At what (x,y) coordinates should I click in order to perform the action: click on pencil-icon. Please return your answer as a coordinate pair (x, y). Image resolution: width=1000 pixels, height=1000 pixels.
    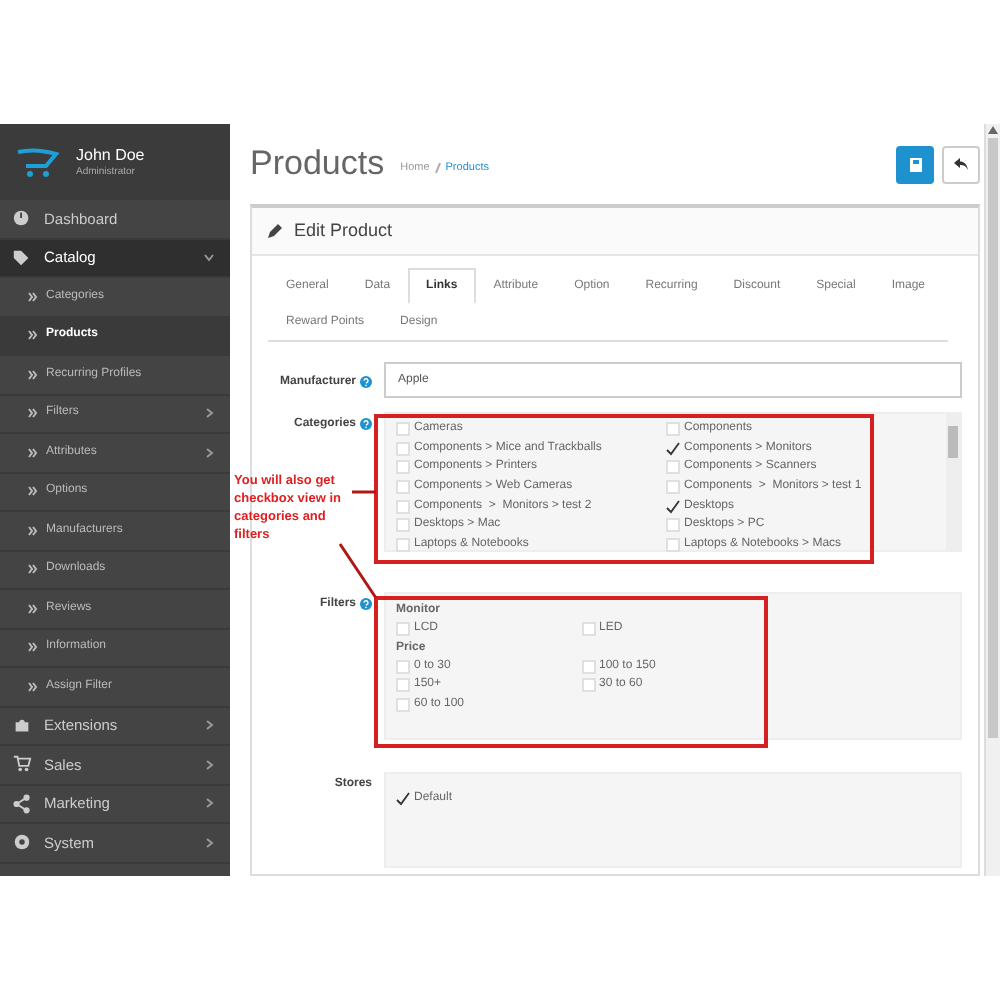
    Looking at the image, I should click on (275, 231).